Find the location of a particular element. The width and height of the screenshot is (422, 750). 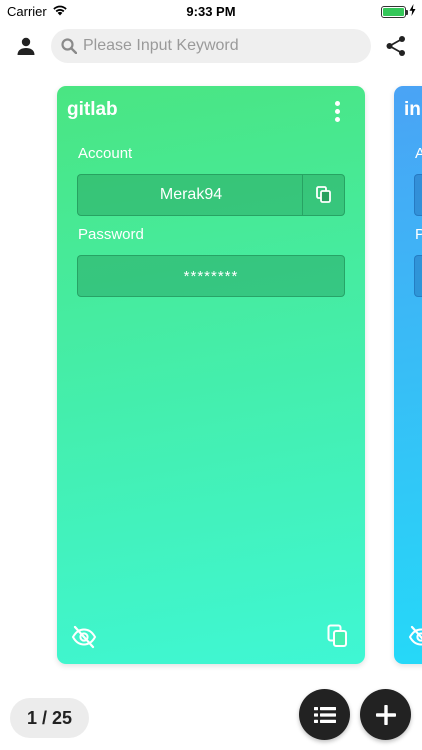

password-label: Password is located at coordinates (111, 234).